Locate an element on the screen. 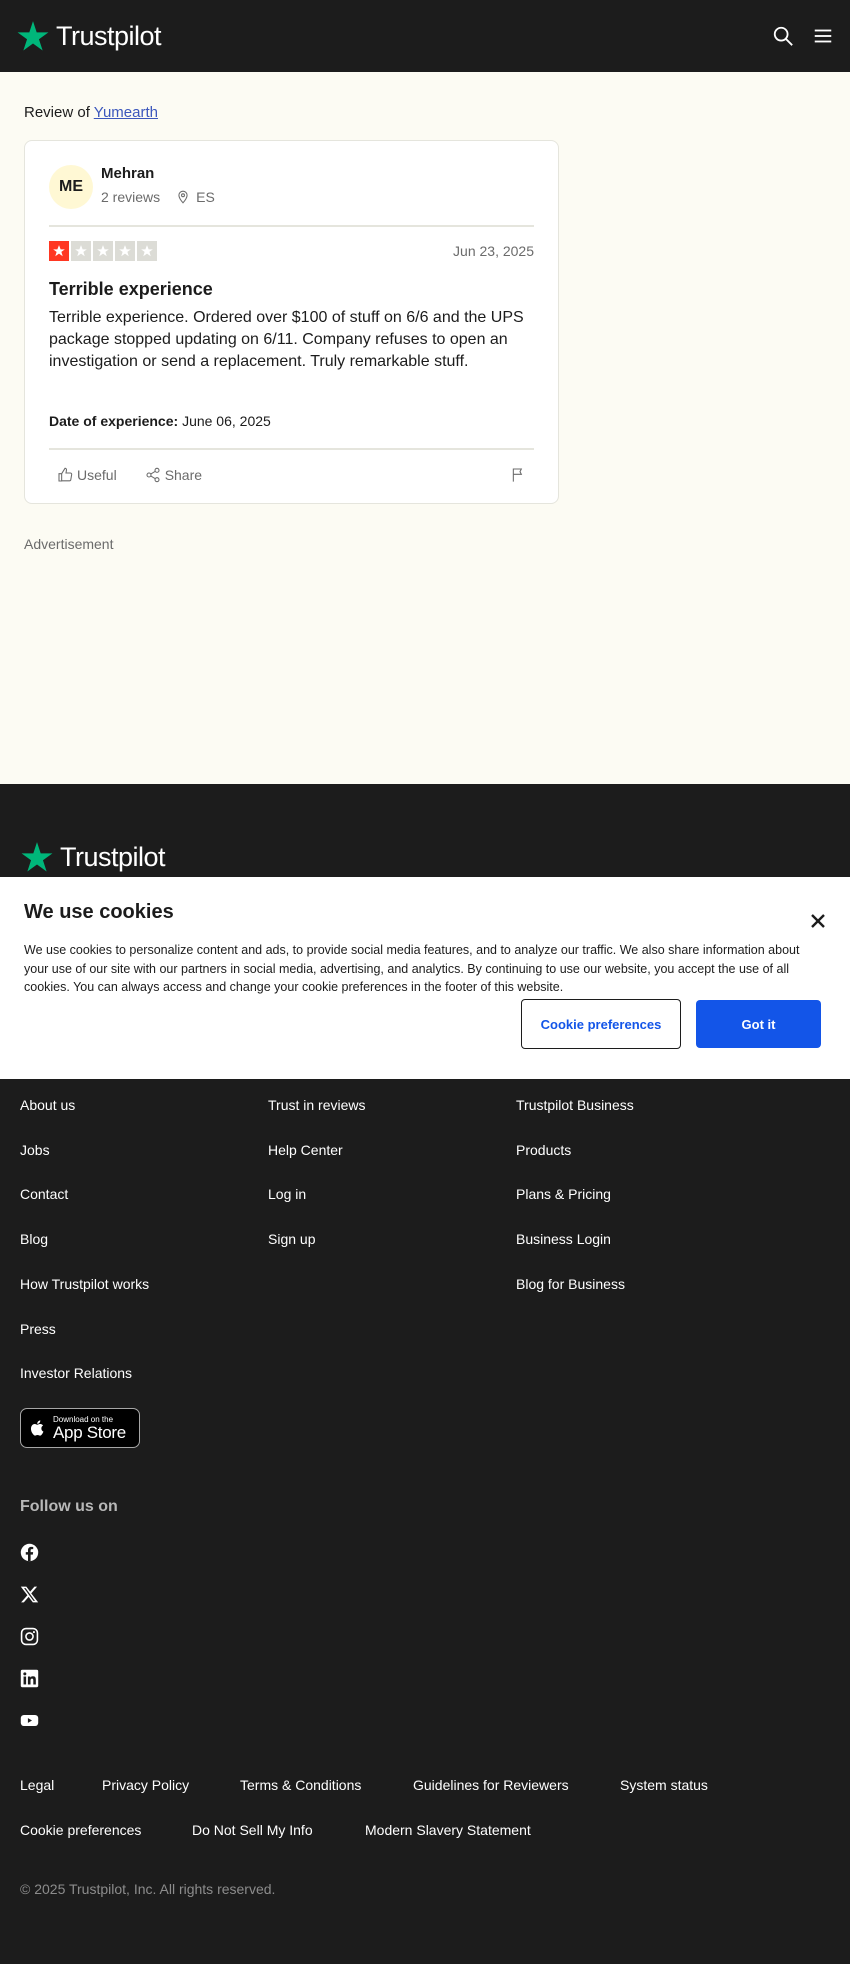 This screenshot has height=1964, width=850. review-of-line: Review of Yumearth is located at coordinates (91, 112).